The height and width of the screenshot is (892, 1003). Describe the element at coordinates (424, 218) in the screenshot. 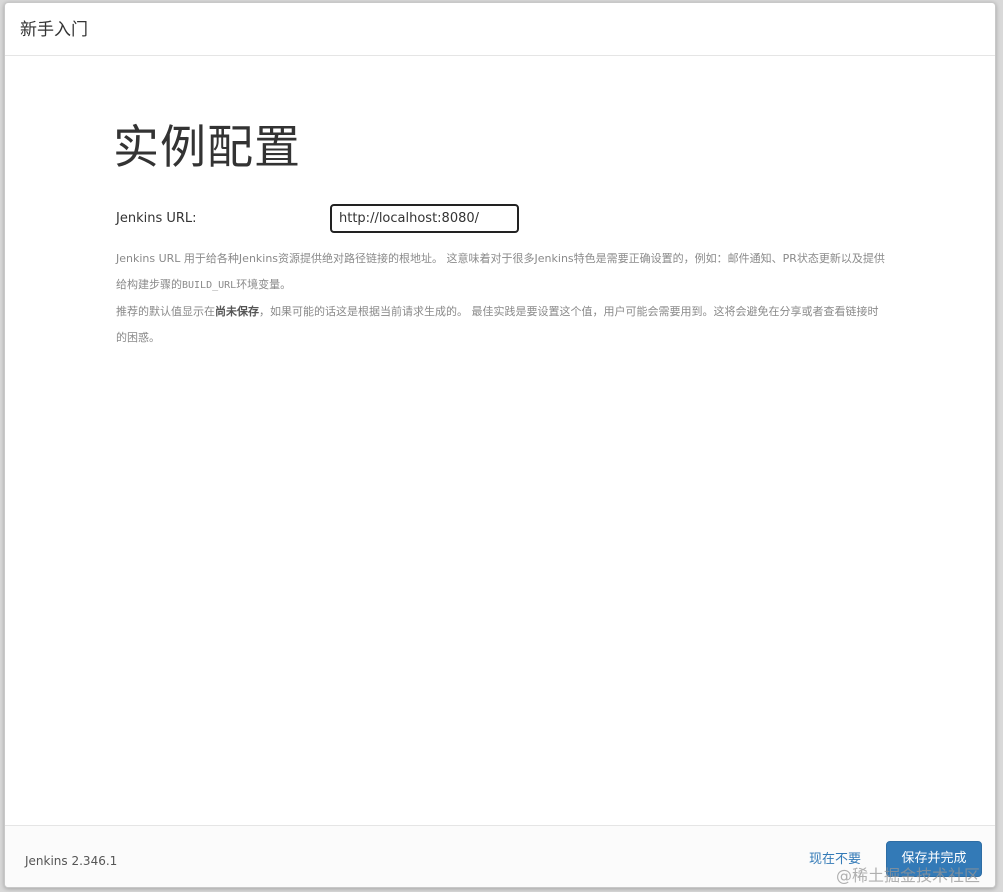

I see `jenkins-url-input` at that location.